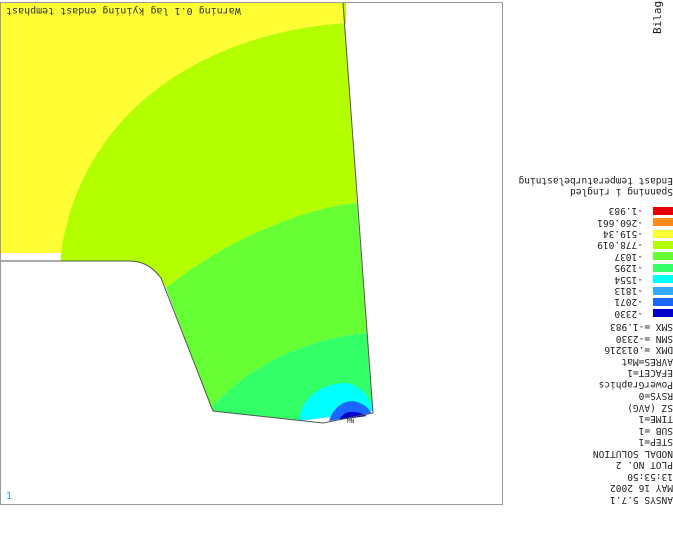  I want to click on plot-header-text: Warning 0.1 lag kyining endast temphast, so click(123, 10).